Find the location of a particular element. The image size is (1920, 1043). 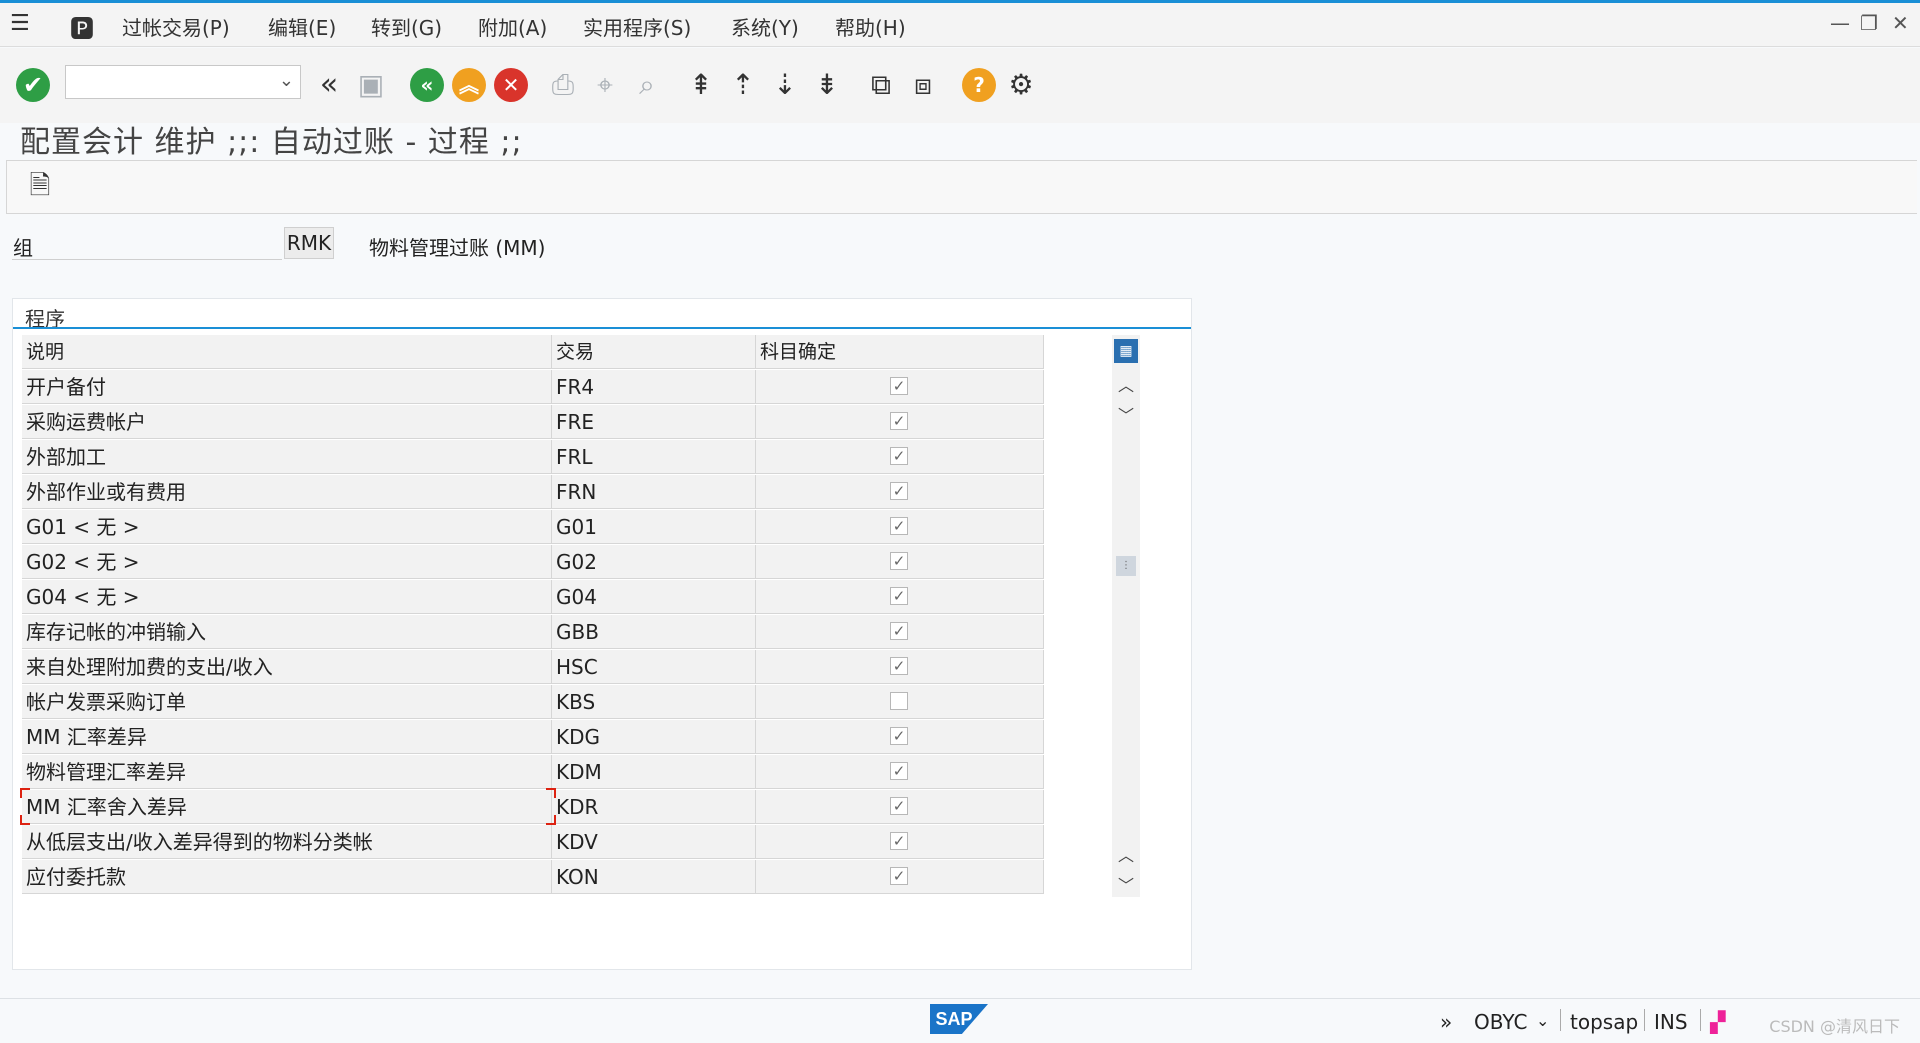

table-row: 外部加工 FRL ✓ is located at coordinates (533, 457).